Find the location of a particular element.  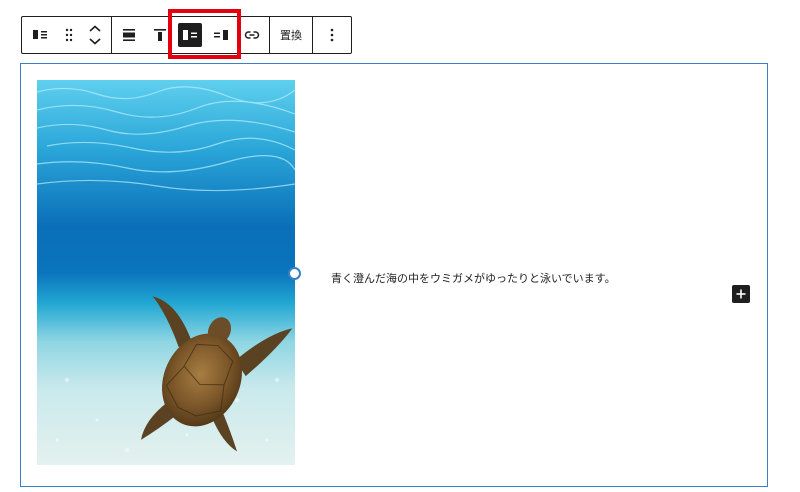

align-button is located at coordinates (129, 35).